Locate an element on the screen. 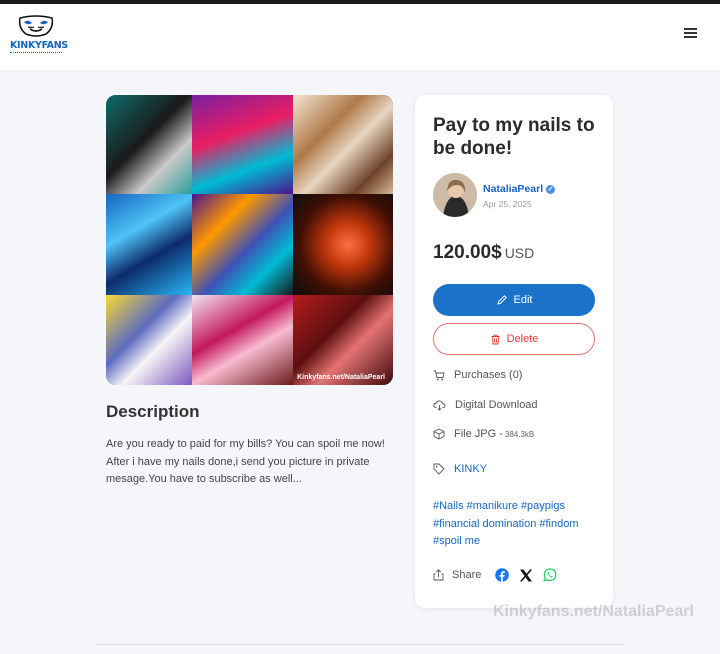  purchases-text: Purchases (0) is located at coordinates (488, 375).